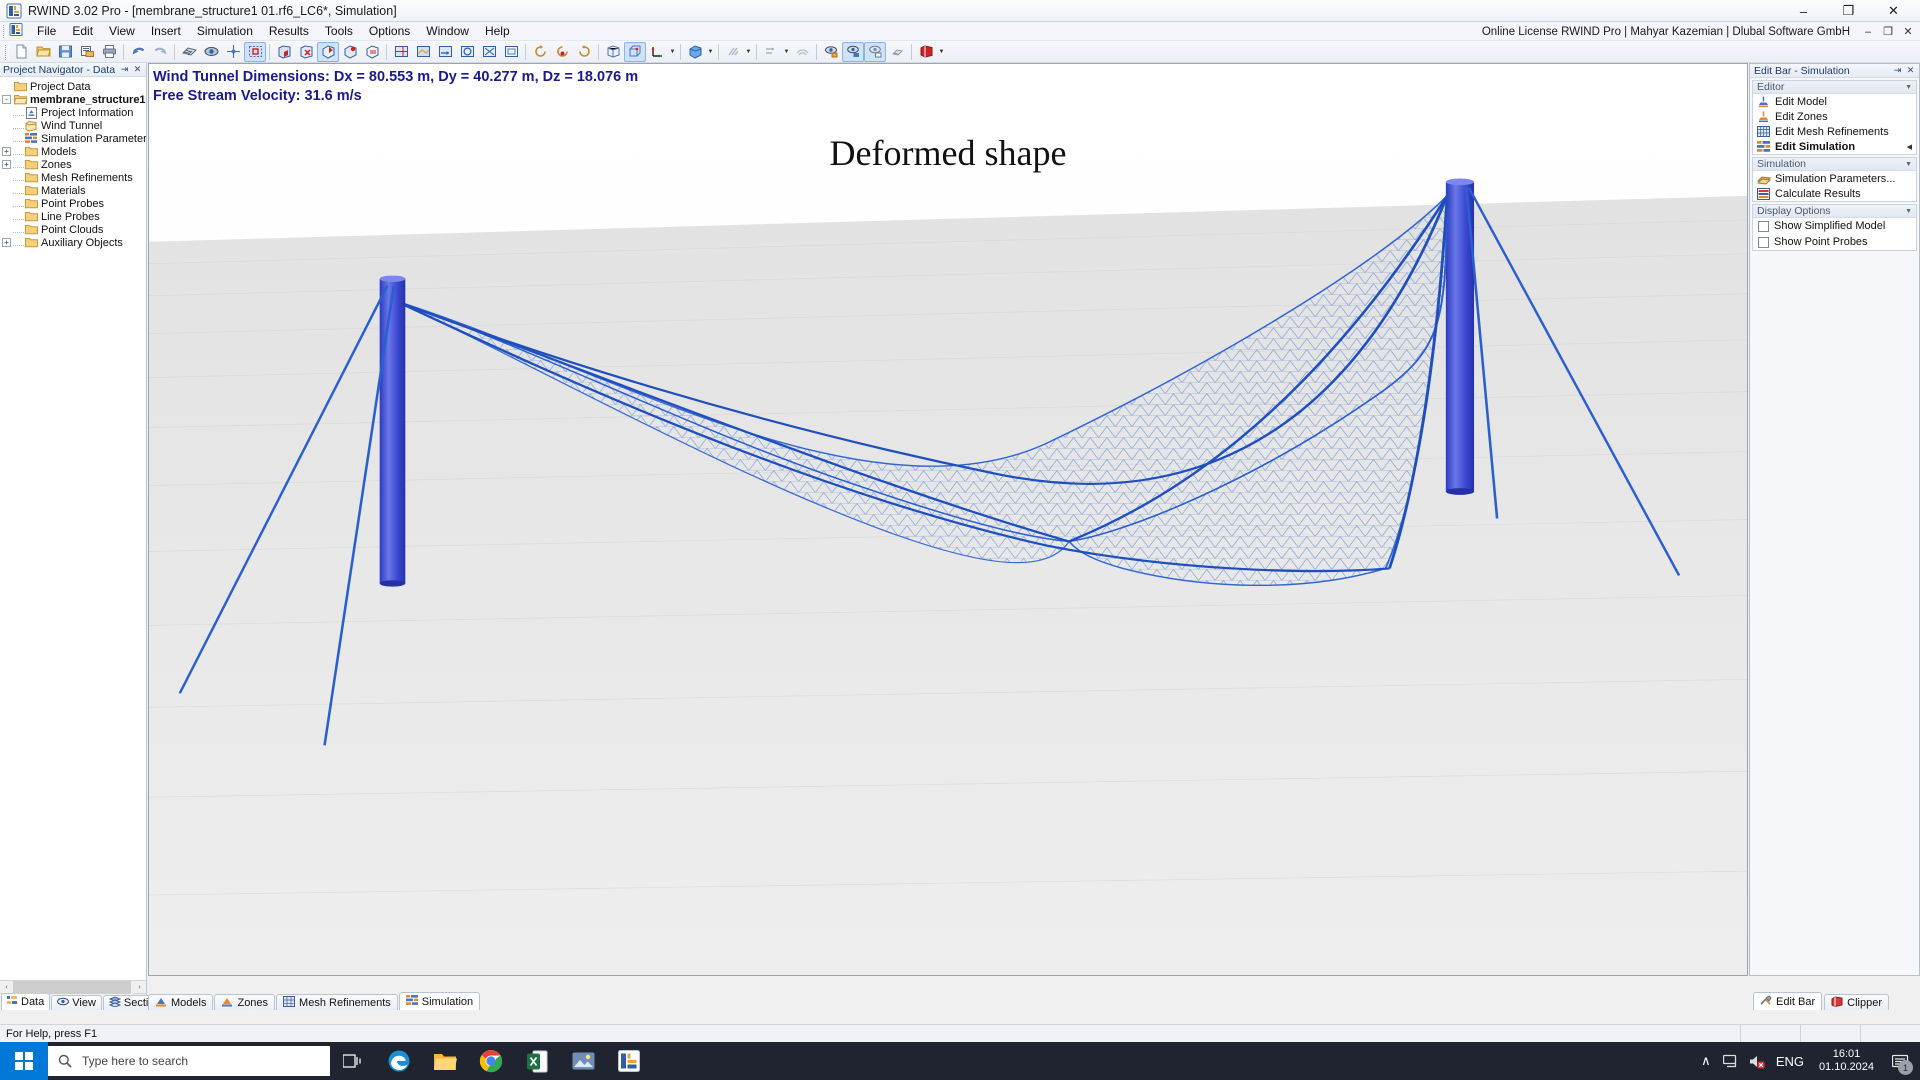  I want to click on toolbar-drag-grip, so click(6, 52).